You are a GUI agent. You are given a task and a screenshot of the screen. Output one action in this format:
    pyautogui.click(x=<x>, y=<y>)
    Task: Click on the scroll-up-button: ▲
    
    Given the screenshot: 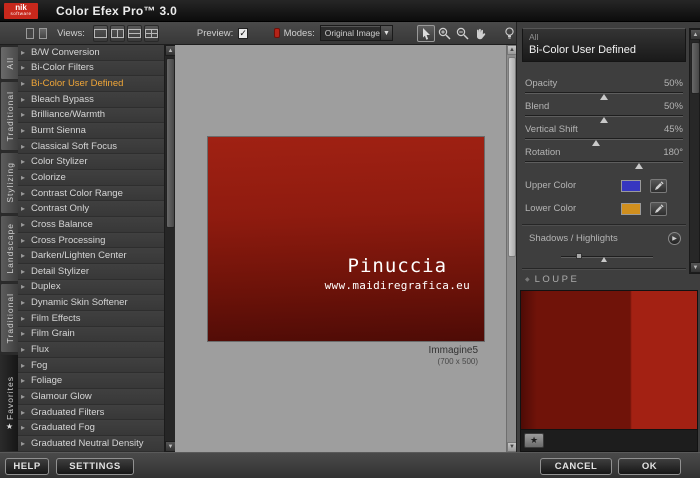 What is the action you would take?
    pyautogui.click(x=695, y=34)
    